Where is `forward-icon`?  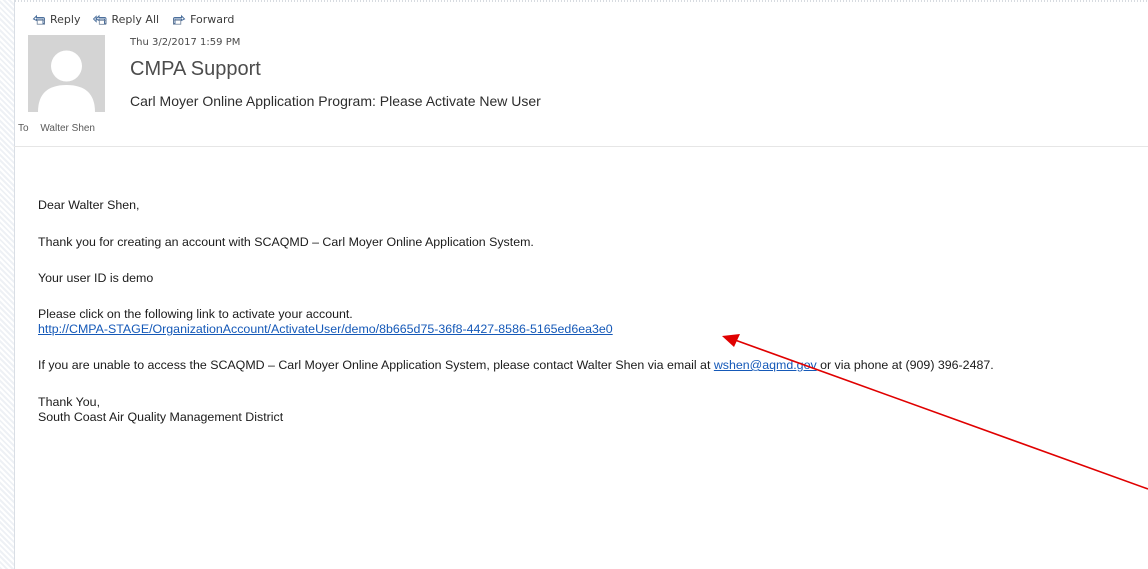 forward-icon is located at coordinates (179, 19).